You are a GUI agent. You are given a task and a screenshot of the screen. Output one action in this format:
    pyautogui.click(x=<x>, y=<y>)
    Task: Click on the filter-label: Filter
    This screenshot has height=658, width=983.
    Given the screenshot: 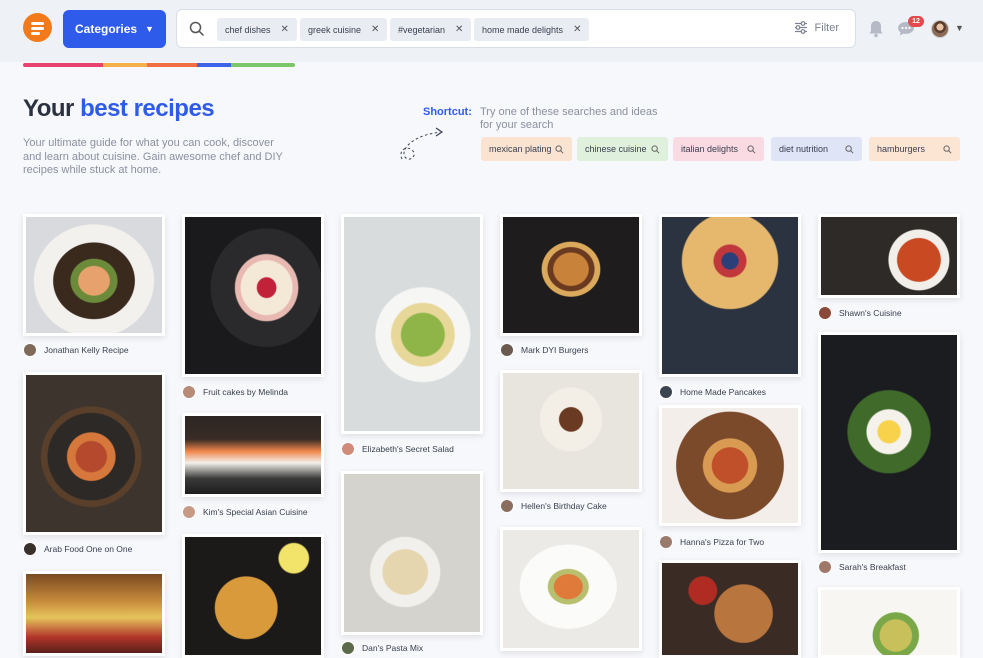 What is the action you would take?
    pyautogui.click(x=826, y=27)
    